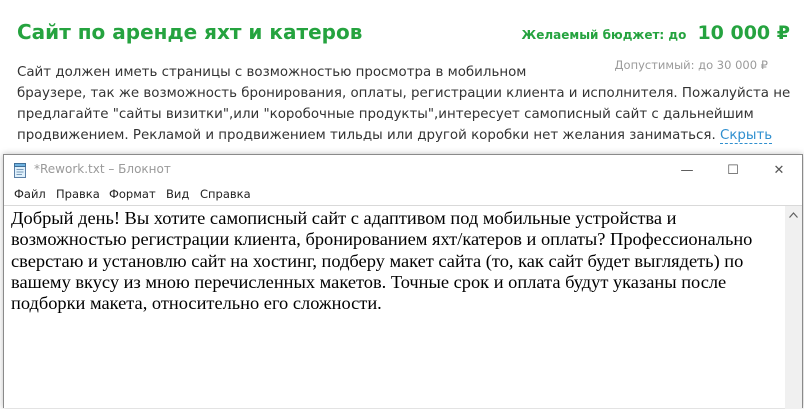 Image resolution: width=804 pixels, height=409 pixels. Describe the element at coordinates (177, 194) in the screenshot. I see `menu-view: Вид` at that location.